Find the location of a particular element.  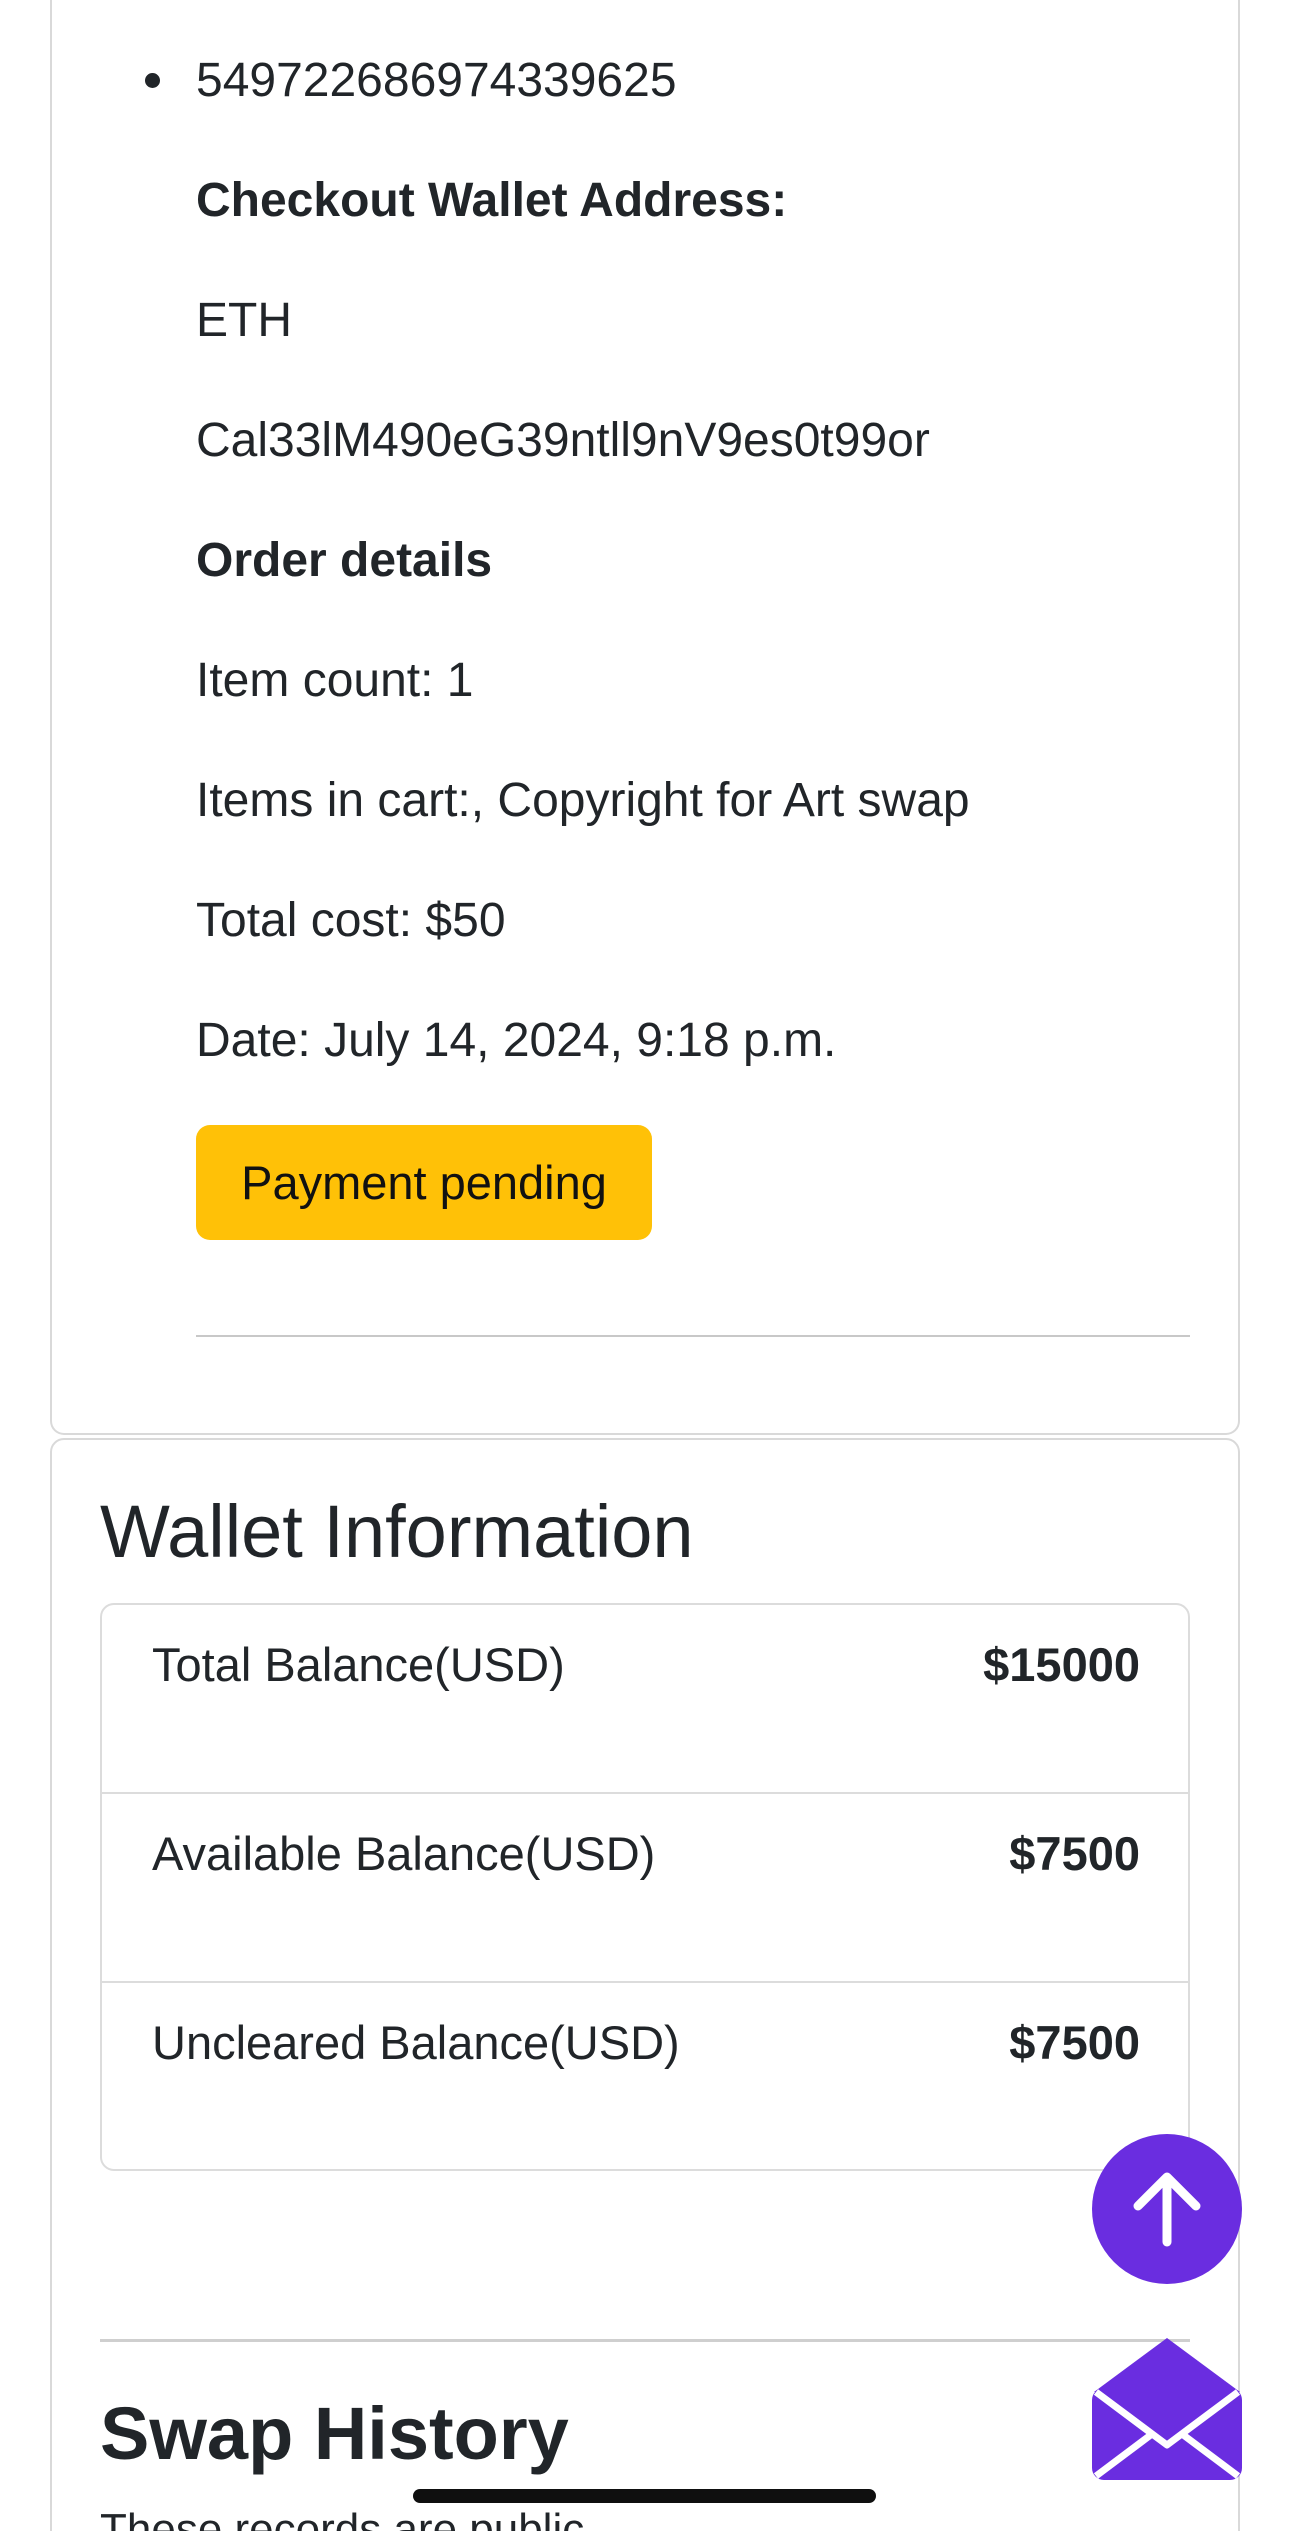

payment-status-badge: Payment pending is located at coordinates (424, 1182).